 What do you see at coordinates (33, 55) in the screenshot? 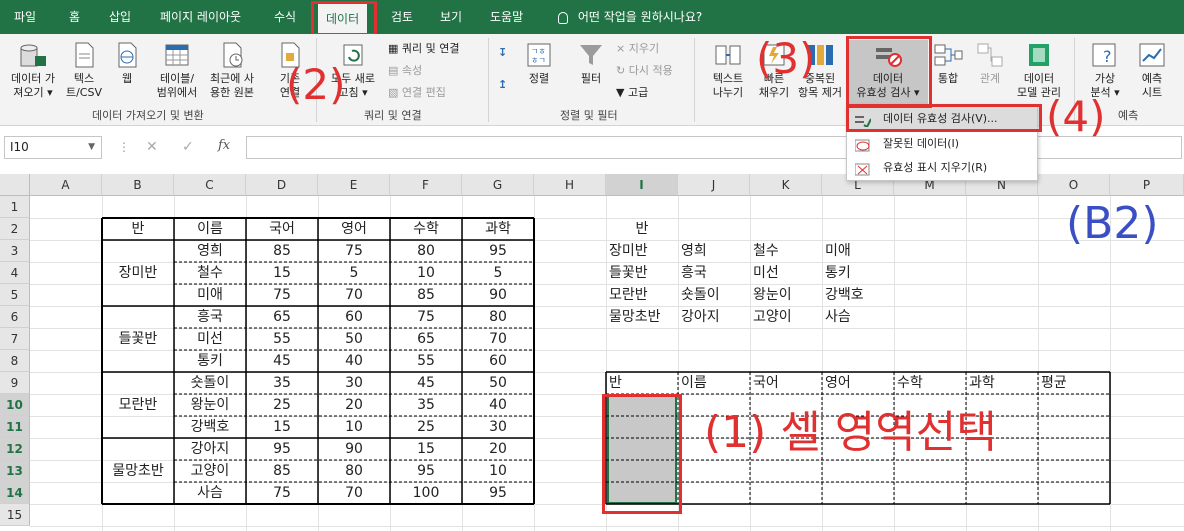
I see `database-icon` at bounding box center [33, 55].